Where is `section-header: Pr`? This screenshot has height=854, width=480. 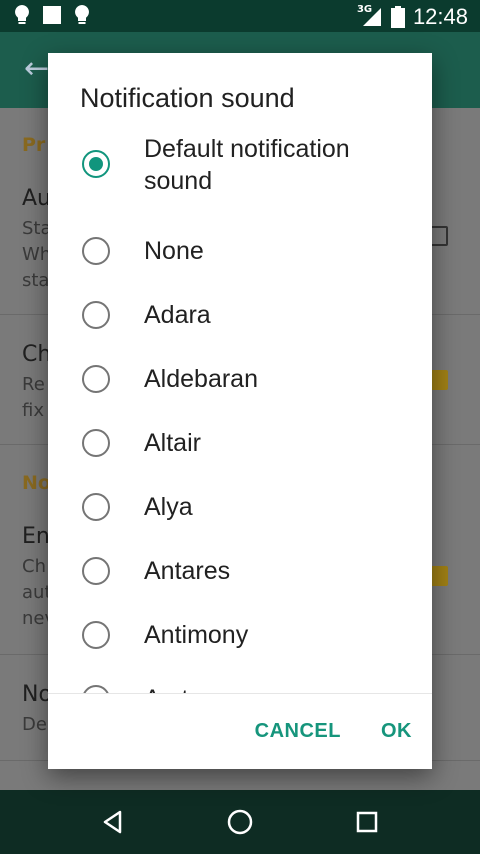
section-header: Pr is located at coordinates (34, 145).